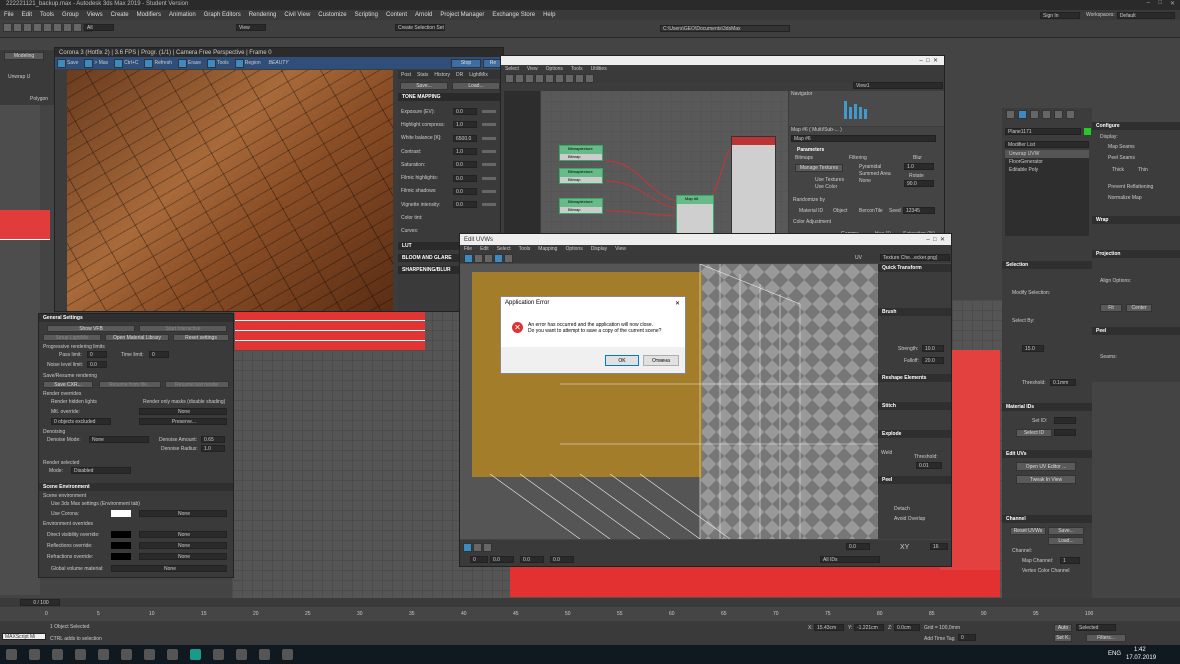  Describe the element at coordinates (9, 15) in the screenshot. I see `menu-file: File` at that location.